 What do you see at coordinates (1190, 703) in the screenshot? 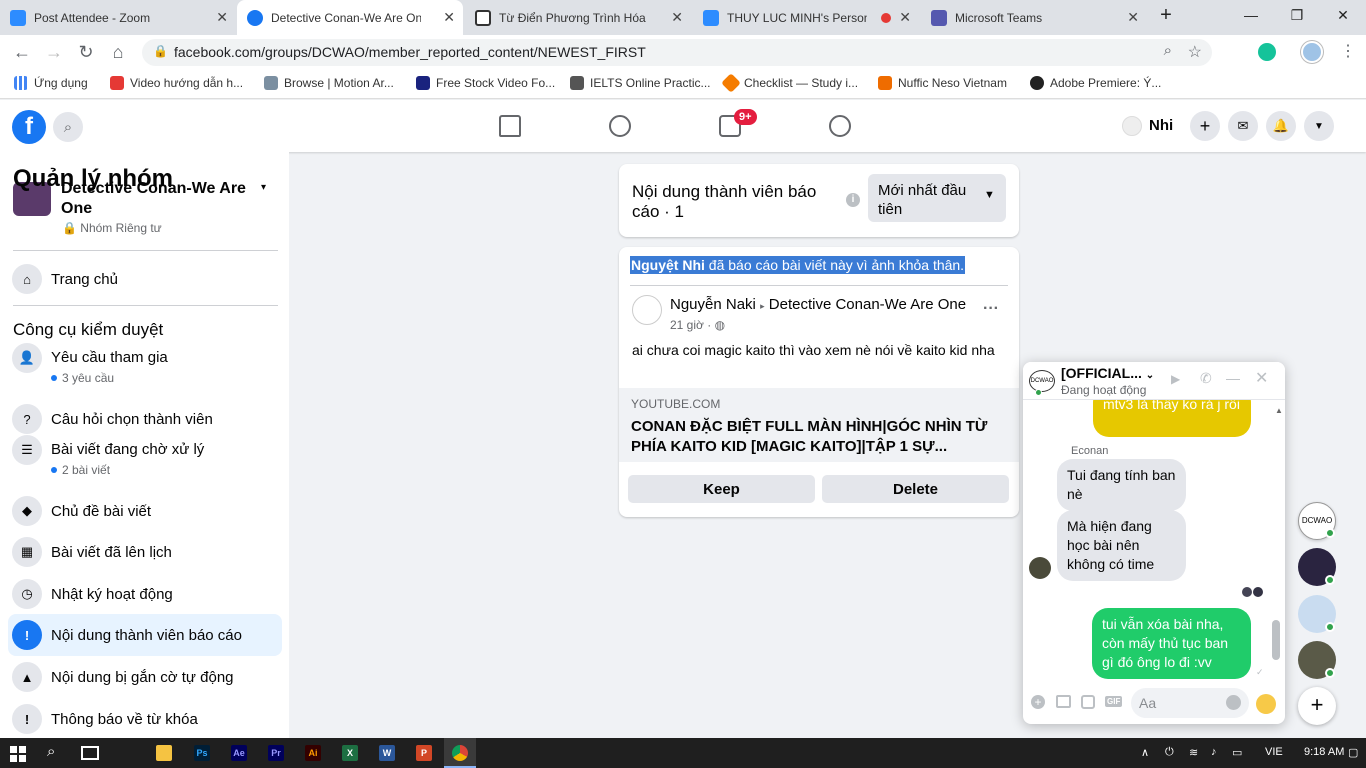
I see `message-input: Aa` at bounding box center [1190, 703].